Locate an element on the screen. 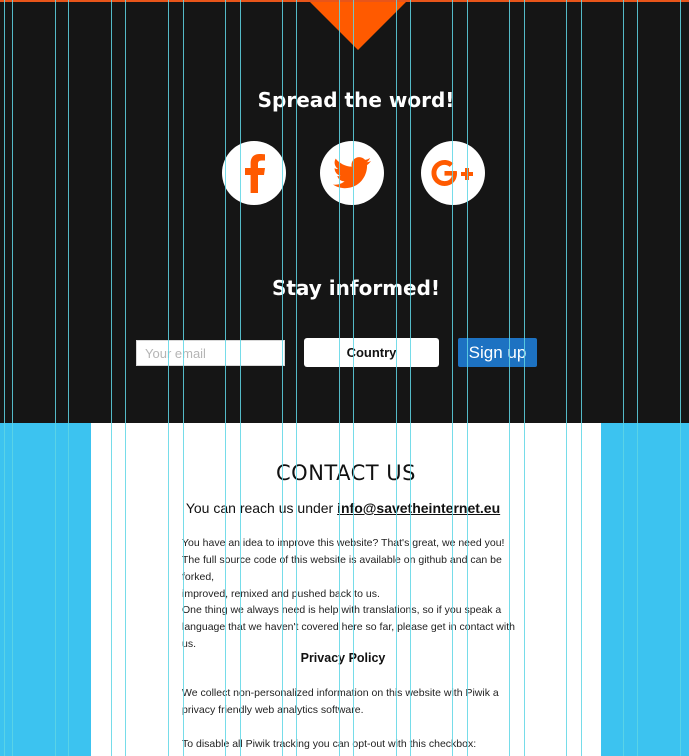  paragraph-line: privacy friendly web analytics software. is located at coordinates (273, 710).